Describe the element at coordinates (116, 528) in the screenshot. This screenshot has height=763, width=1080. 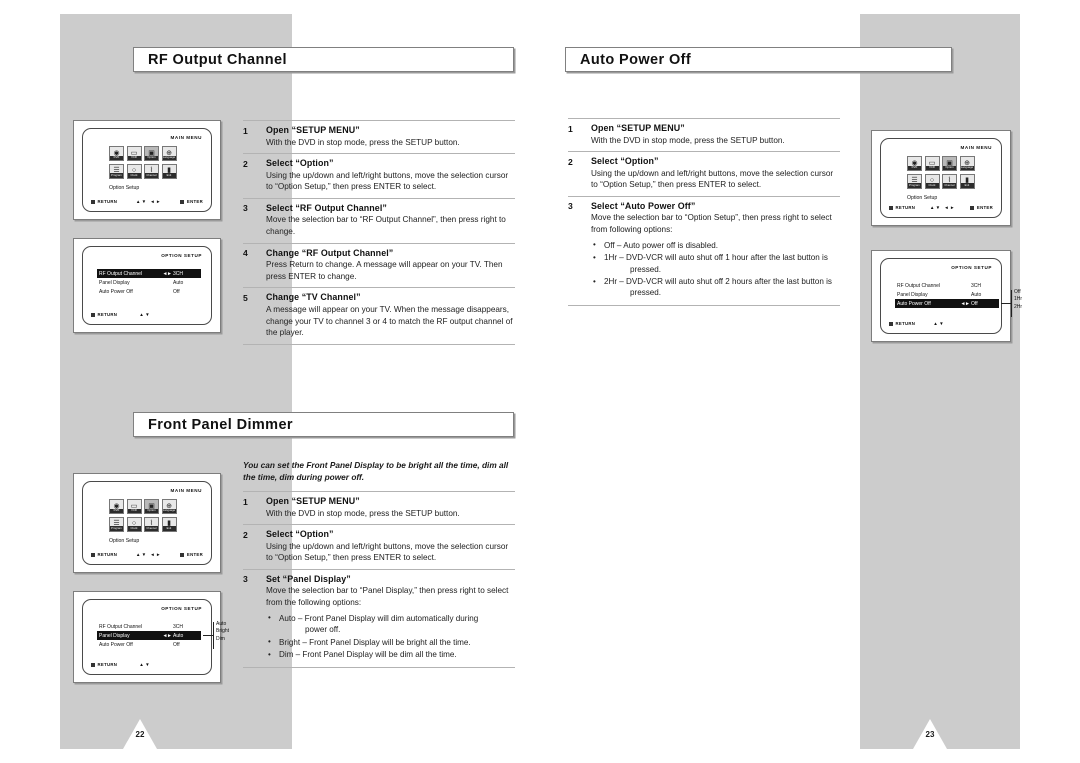
I see `osd-icon-caption: Program` at that location.